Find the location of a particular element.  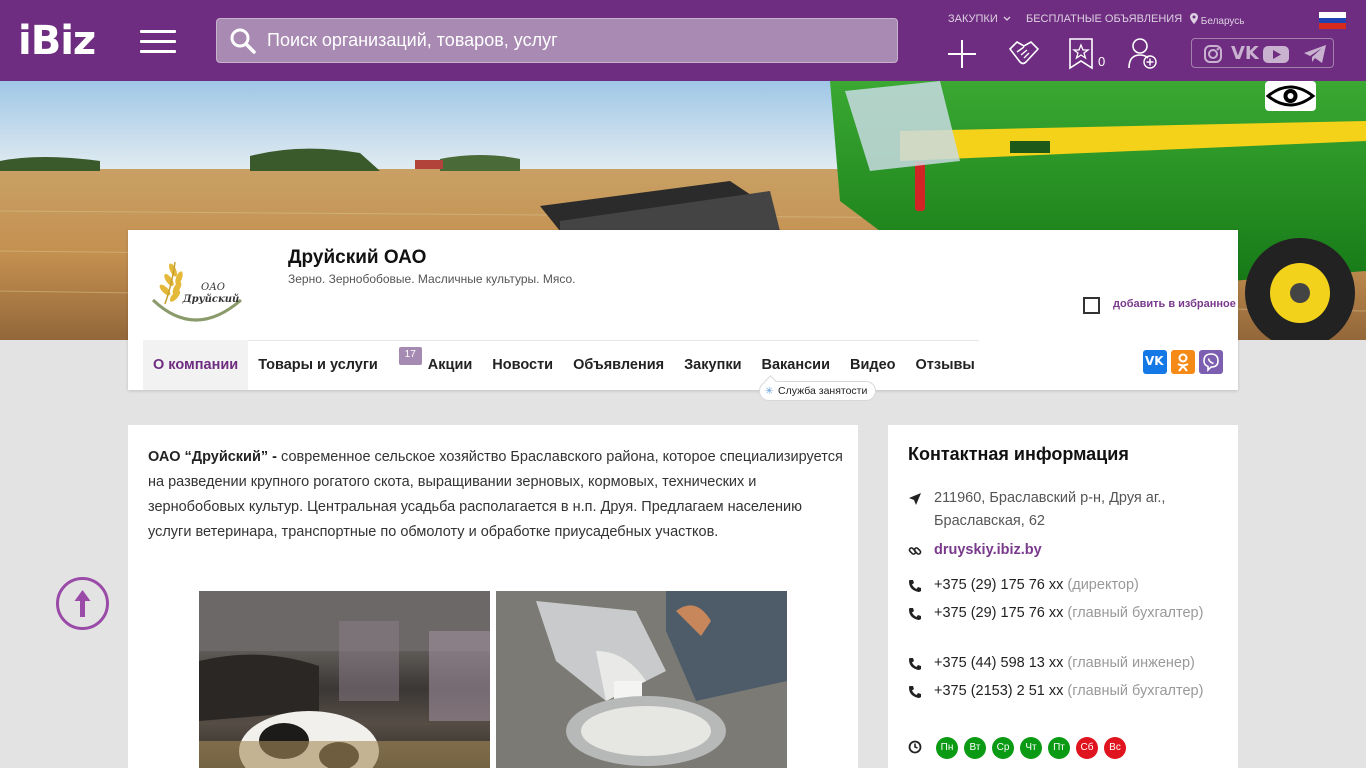

phone-row: +375 (44) 598 13 хх (главный инженер) is located at coordinates (1068, 663).